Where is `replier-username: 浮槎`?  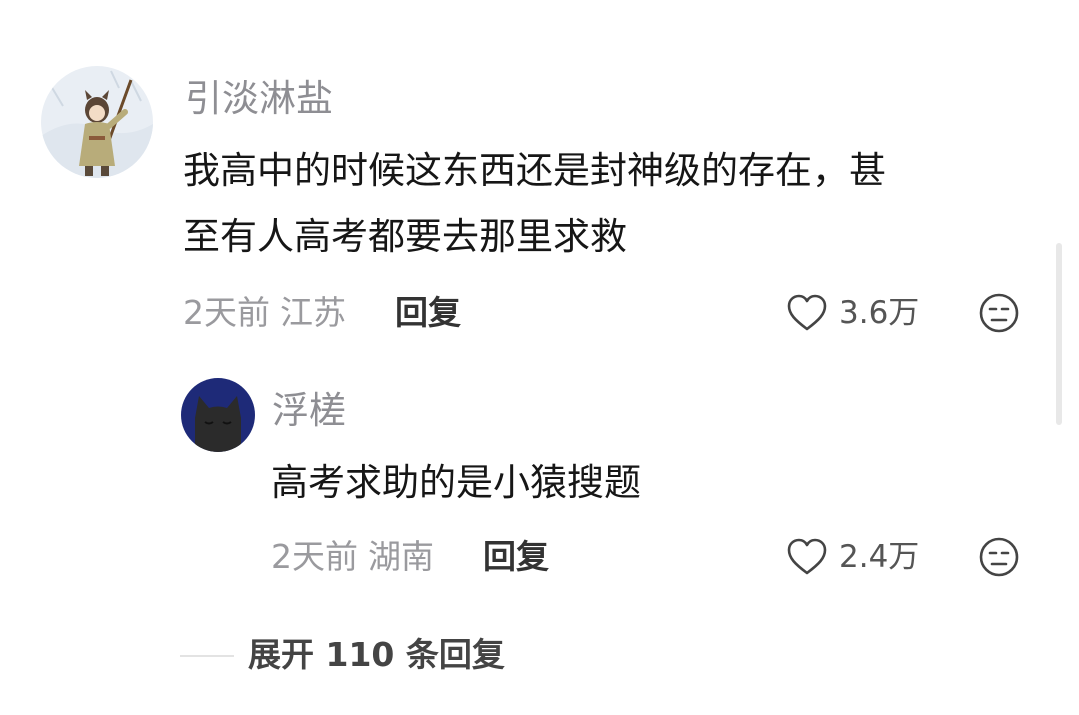
replier-username: 浮槎 is located at coordinates (309, 410).